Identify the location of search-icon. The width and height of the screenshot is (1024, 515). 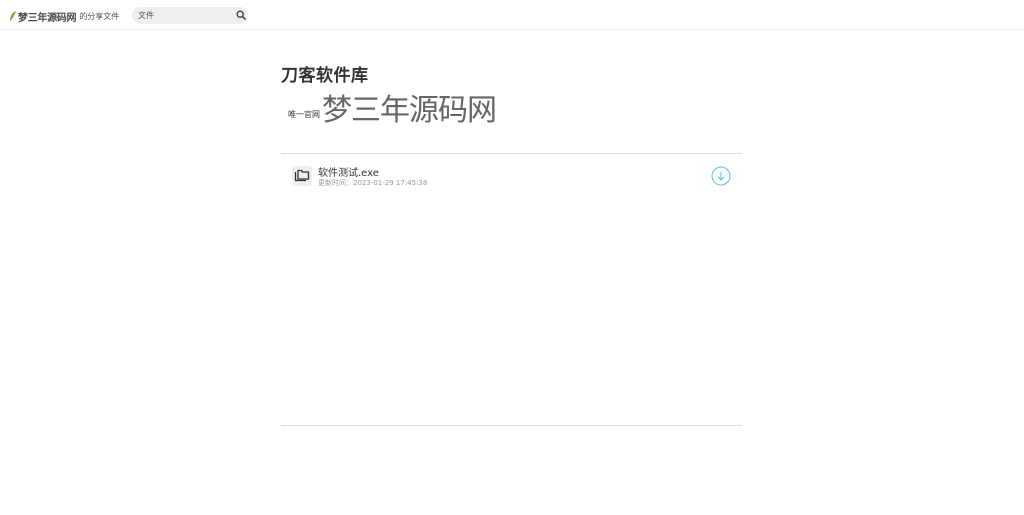
(241, 15).